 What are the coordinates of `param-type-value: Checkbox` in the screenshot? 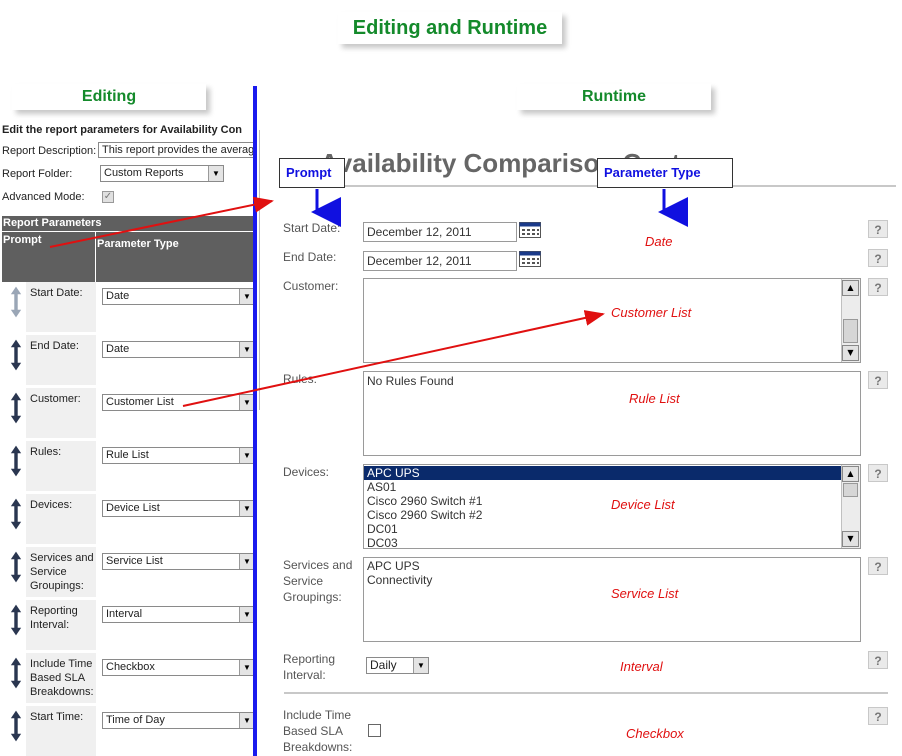 It's located at (130, 667).